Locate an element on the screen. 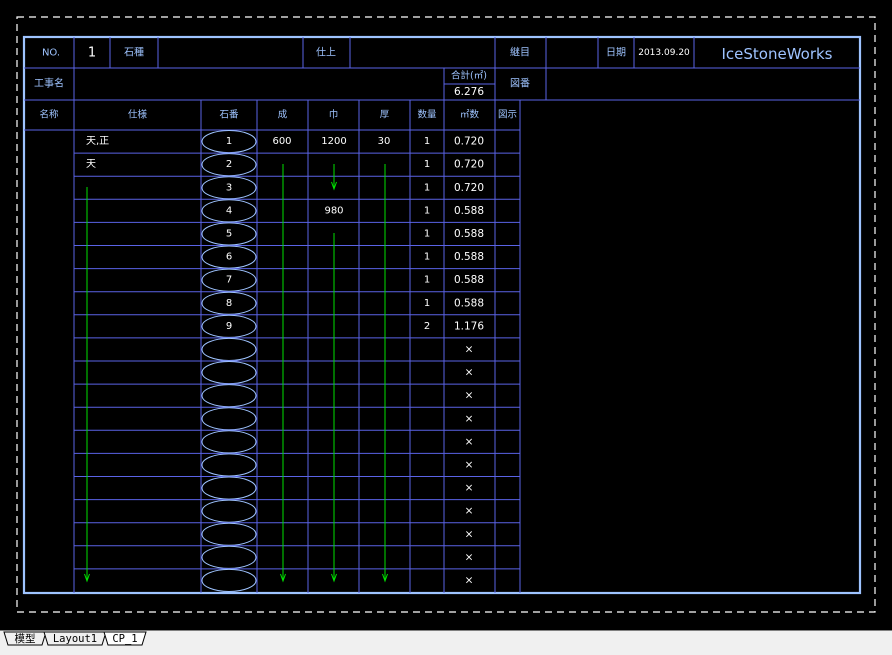 The height and width of the screenshot is (655, 892). joint-label: 継目 is located at coordinates (520, 52).